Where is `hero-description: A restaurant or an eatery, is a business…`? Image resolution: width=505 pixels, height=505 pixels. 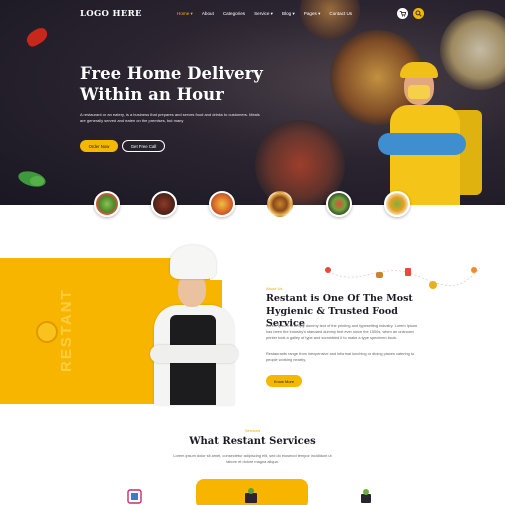
hero-description: A restaurant or an eatery, is a business… is located at coordinates (170, 117).